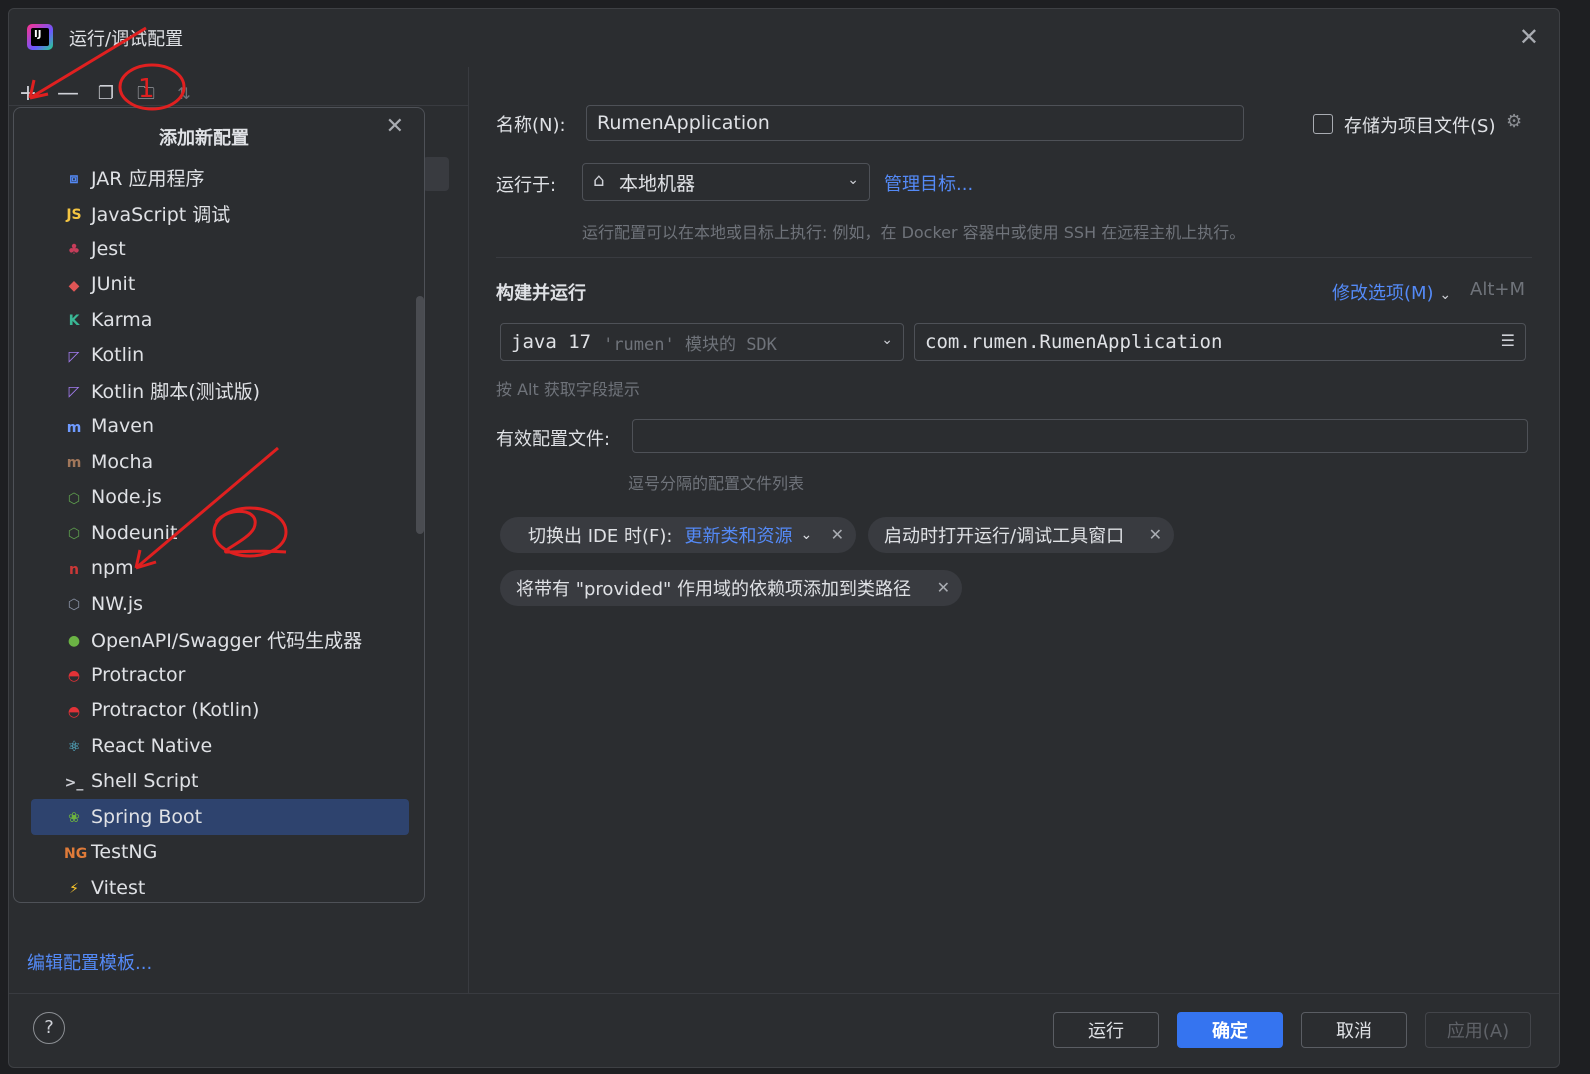  What do you see at coordinates (220, 214) in the screenshot?
I see `config-type-item: JS JavaScript 调试` at bounding box center [220, 214].